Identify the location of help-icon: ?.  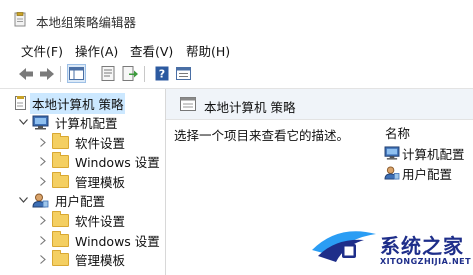
(161, 73).